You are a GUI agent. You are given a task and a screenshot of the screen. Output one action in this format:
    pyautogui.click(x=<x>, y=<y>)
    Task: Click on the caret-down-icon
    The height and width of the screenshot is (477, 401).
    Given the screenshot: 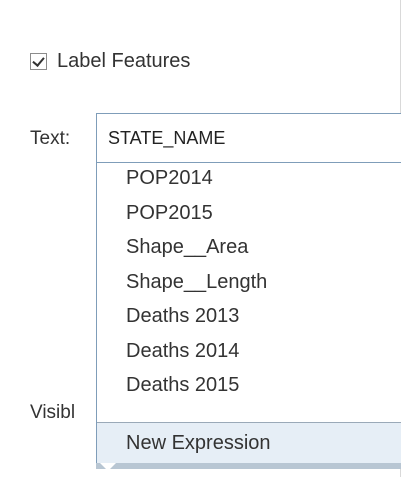 What is the action you would take?
    pyautogui.click(x=108, y=467)
    